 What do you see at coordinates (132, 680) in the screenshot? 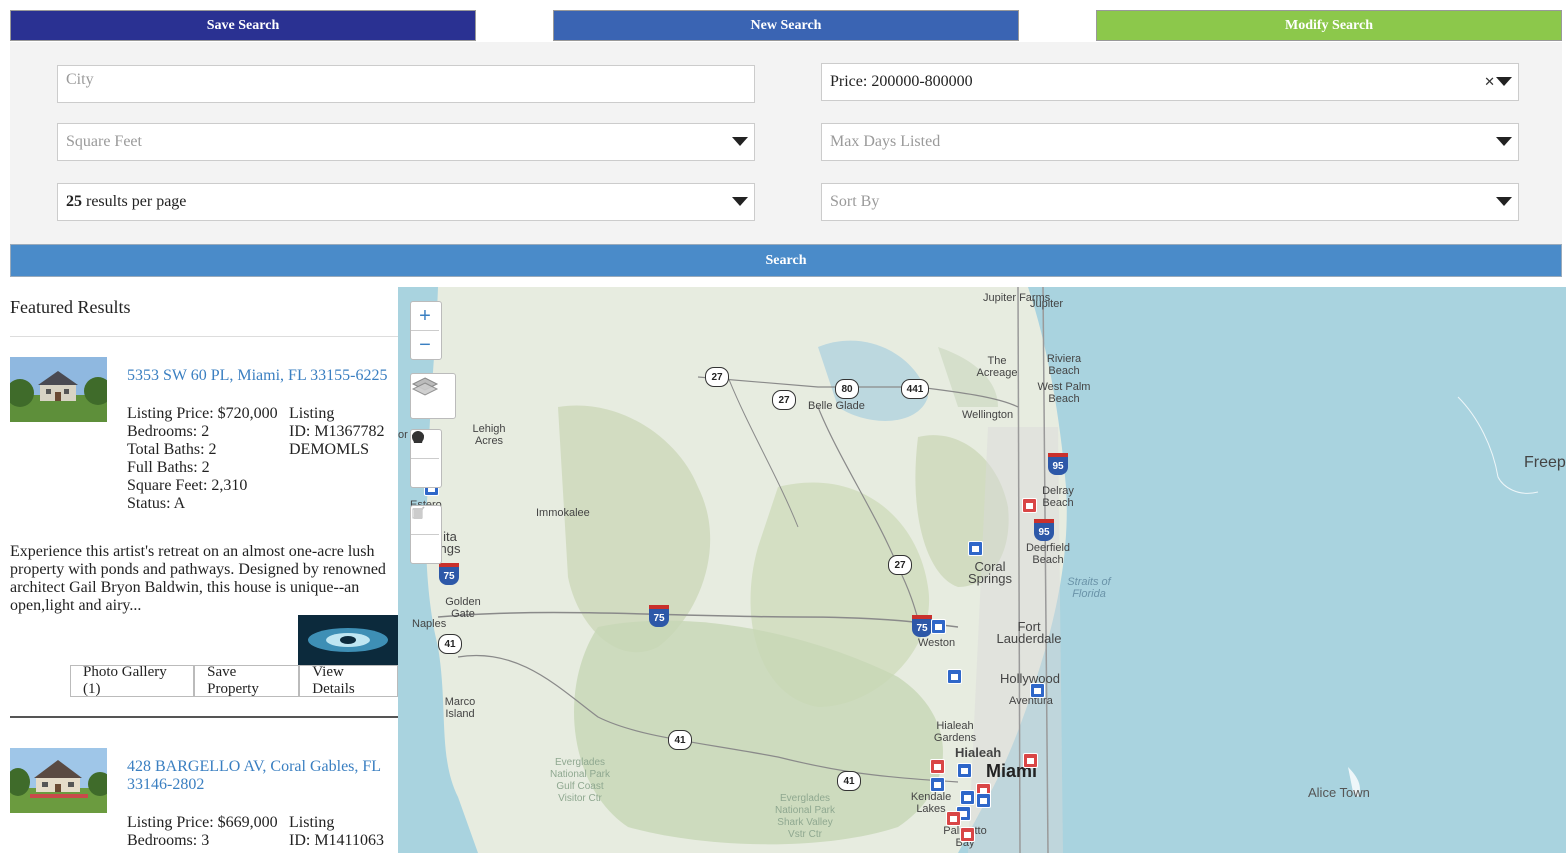
I see `photo-gallery-button: Photo Gallery (1)` at bounding box center [132, 680].